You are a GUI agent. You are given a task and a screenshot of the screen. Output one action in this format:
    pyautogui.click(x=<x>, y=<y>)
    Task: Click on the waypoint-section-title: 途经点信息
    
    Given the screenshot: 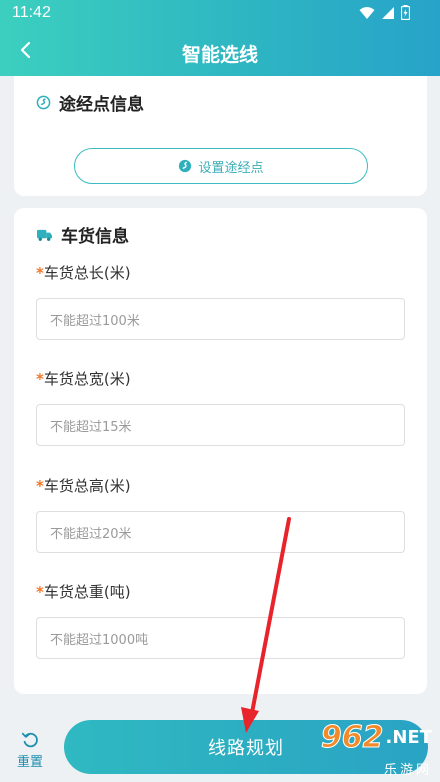 What is the action you would take?
    pyautogui.click(x=101, y=105)
    